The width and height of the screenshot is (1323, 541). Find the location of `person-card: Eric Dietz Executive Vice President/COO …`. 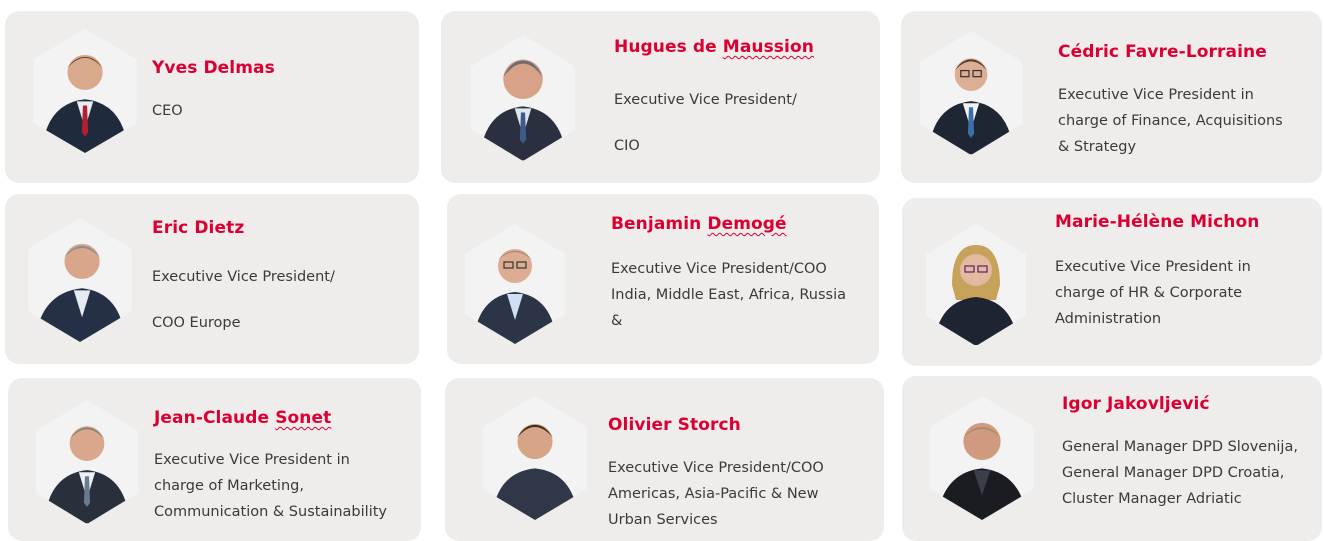

person-card: Eric Dietz Executive Vice President/COO … is located at coordinates (212, 279).